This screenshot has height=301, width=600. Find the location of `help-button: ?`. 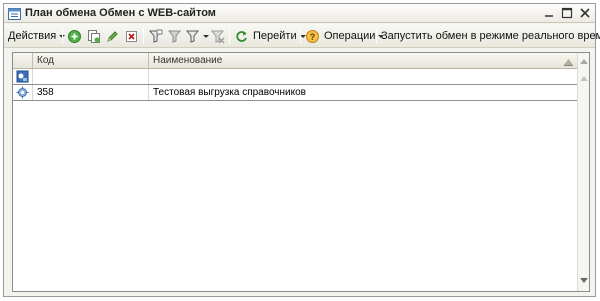

help-button: ? is located at coordinates (312, 36).